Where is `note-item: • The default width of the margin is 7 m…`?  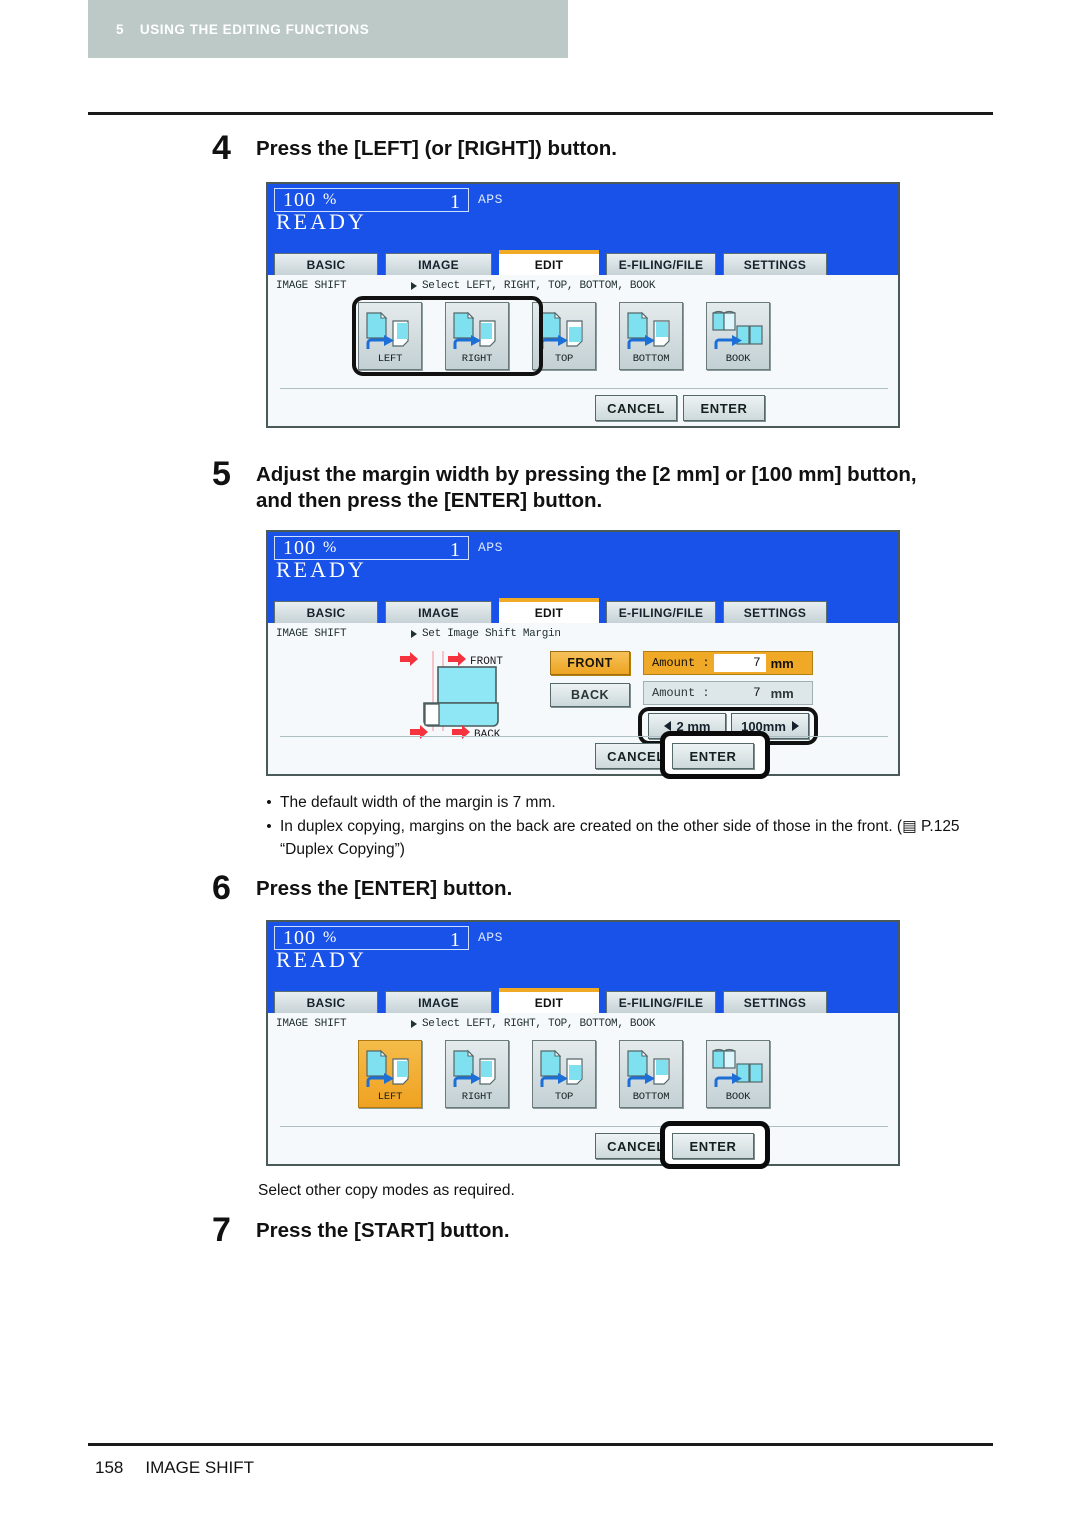
note-item: • The default width of the margin is 7 m… is located at coordinates (628, 803).